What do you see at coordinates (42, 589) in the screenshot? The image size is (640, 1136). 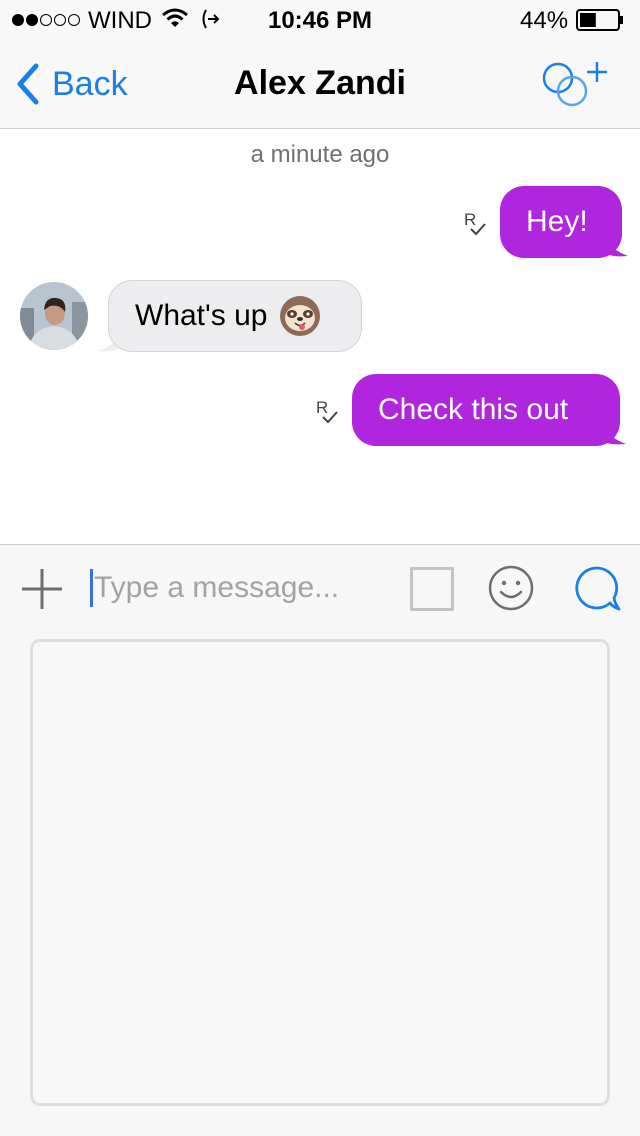 I see `plus-icon` at bounding box center [42, 589].